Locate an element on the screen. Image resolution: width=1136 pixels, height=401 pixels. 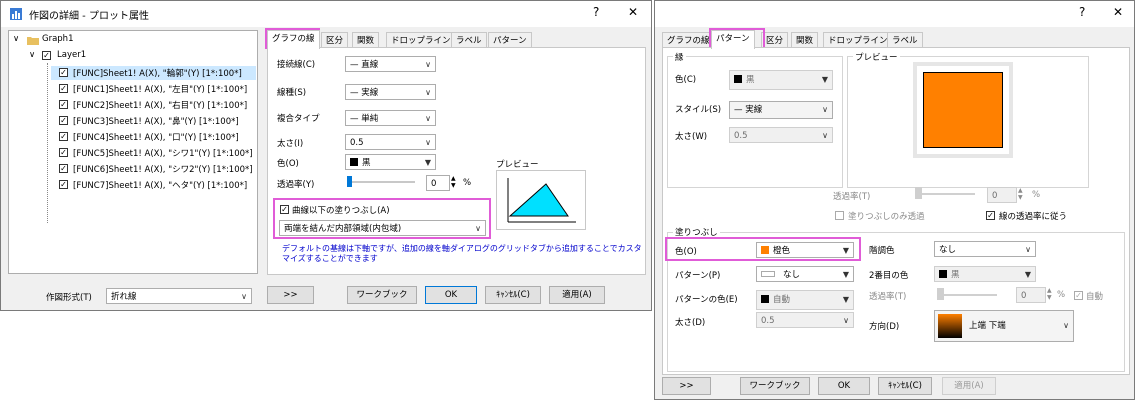
plot-type-combo: 折れ線 ∨ is located at coordinates (179, 296).